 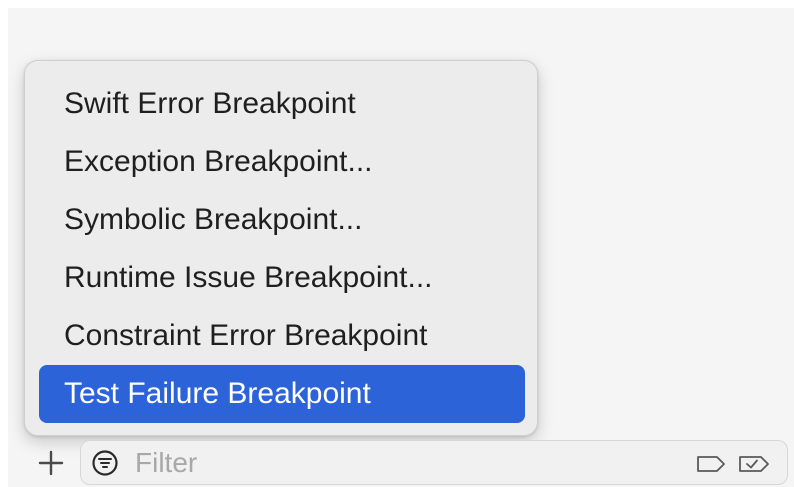 What do you see at coordinates (282, 394) in the screenshot?
I see `menu-item-test-failure-breakpoint: Test Failure Breakpoint` at bounding box center [282, 394].